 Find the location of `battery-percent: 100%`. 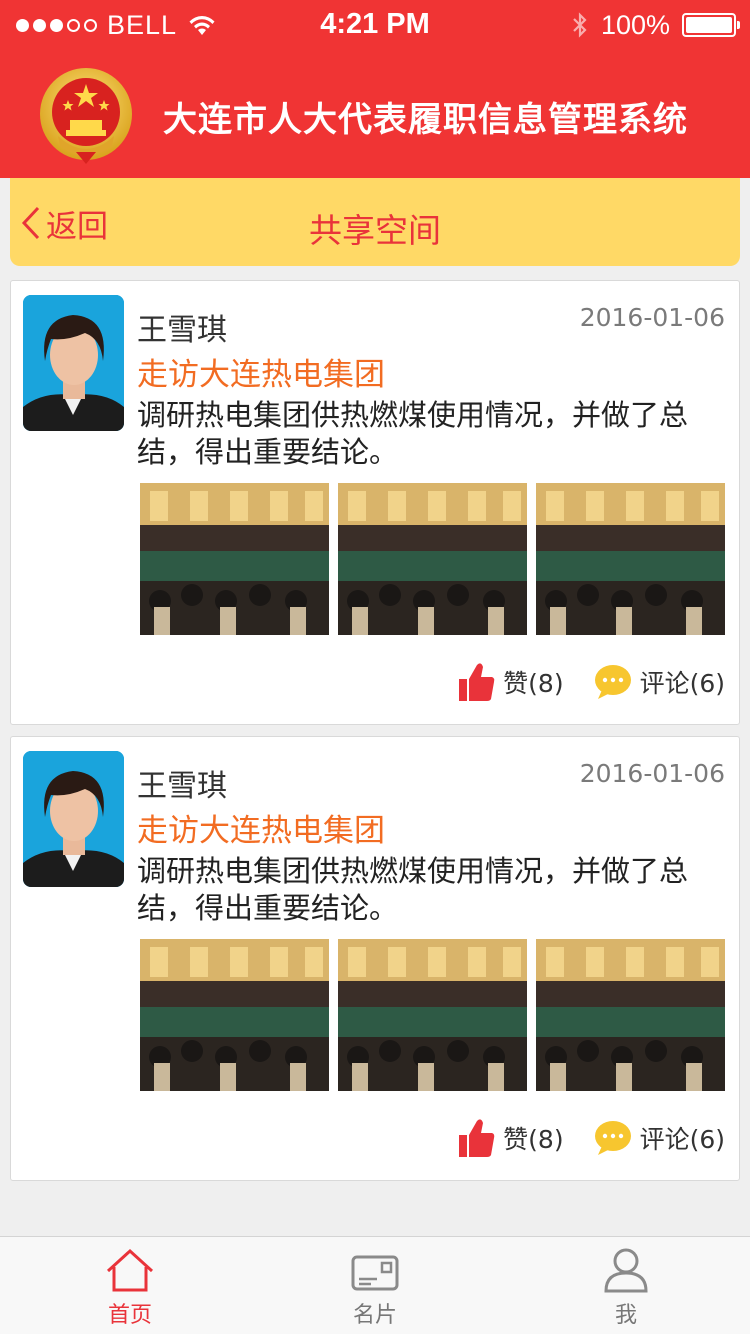

battery-percent: 100% is located at coordinates (635, 24).